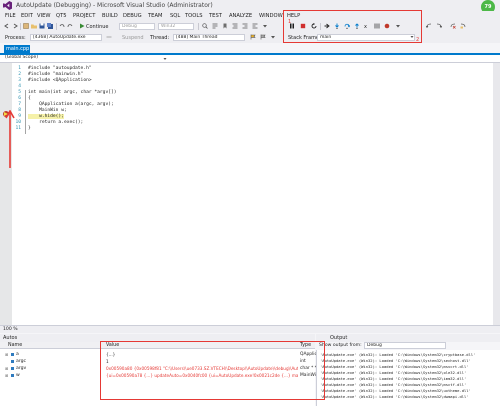 This screenshot has height=406, width=500. I want to click on previous-bookmark-icon, so click(429, 26).